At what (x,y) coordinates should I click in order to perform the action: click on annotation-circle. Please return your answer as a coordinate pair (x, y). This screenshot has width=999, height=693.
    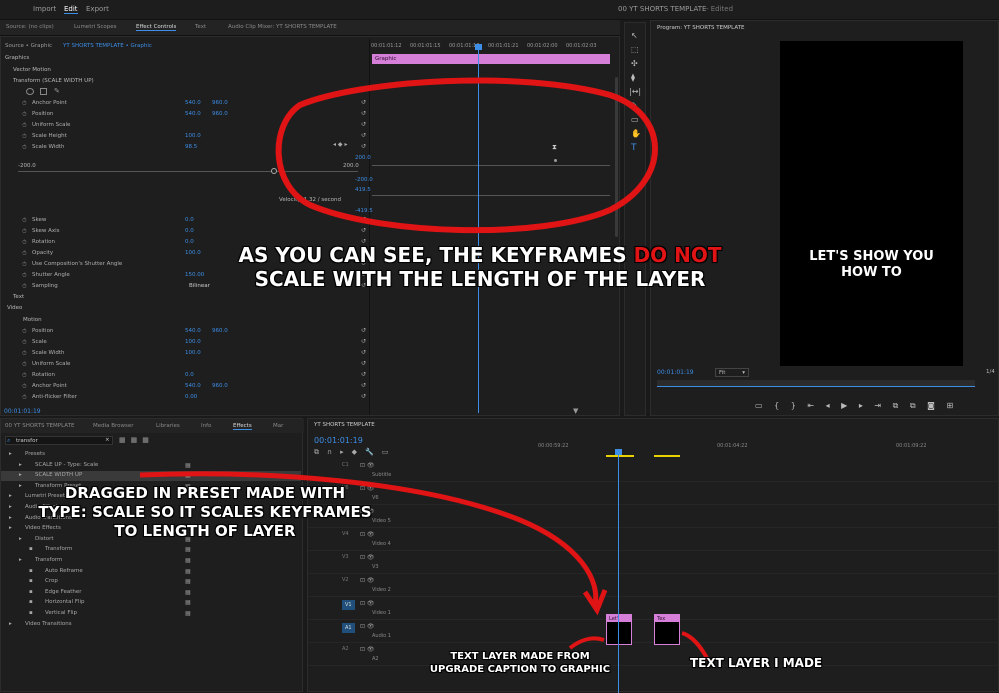
    Looking at the image, I should click on (466, 155).